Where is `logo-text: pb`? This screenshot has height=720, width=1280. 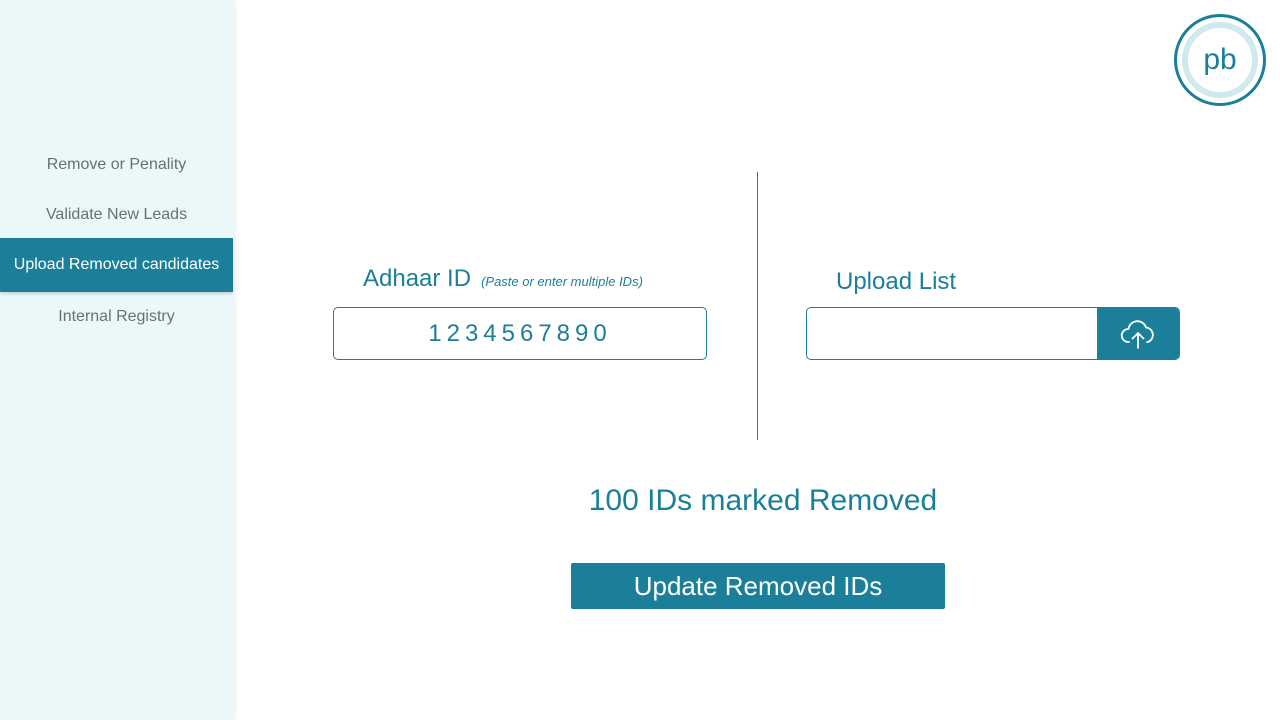 logo-text: pb is located at coordinates (1219, 59).